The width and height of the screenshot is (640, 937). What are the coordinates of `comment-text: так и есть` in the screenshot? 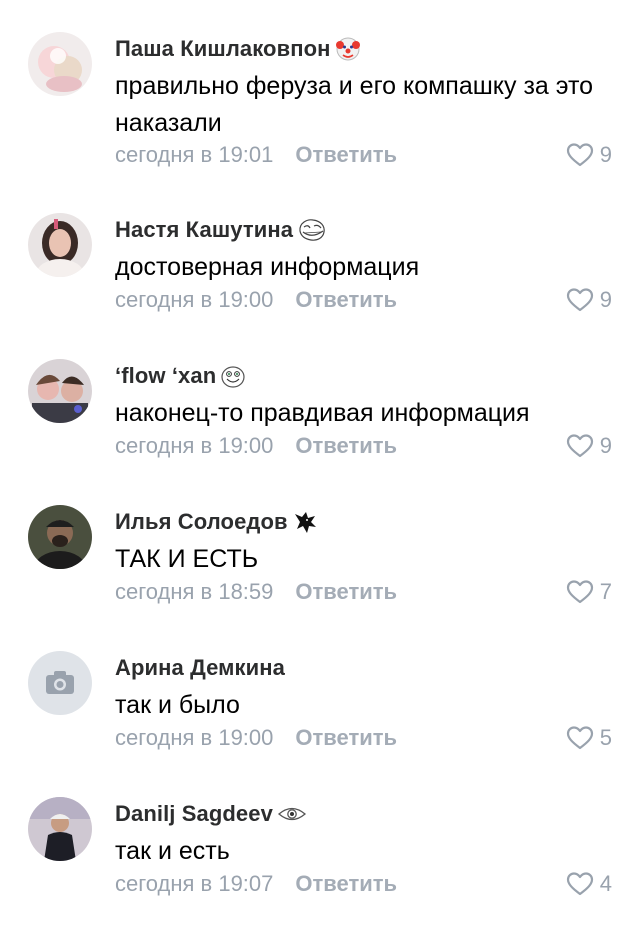 It's located at (172, 851).